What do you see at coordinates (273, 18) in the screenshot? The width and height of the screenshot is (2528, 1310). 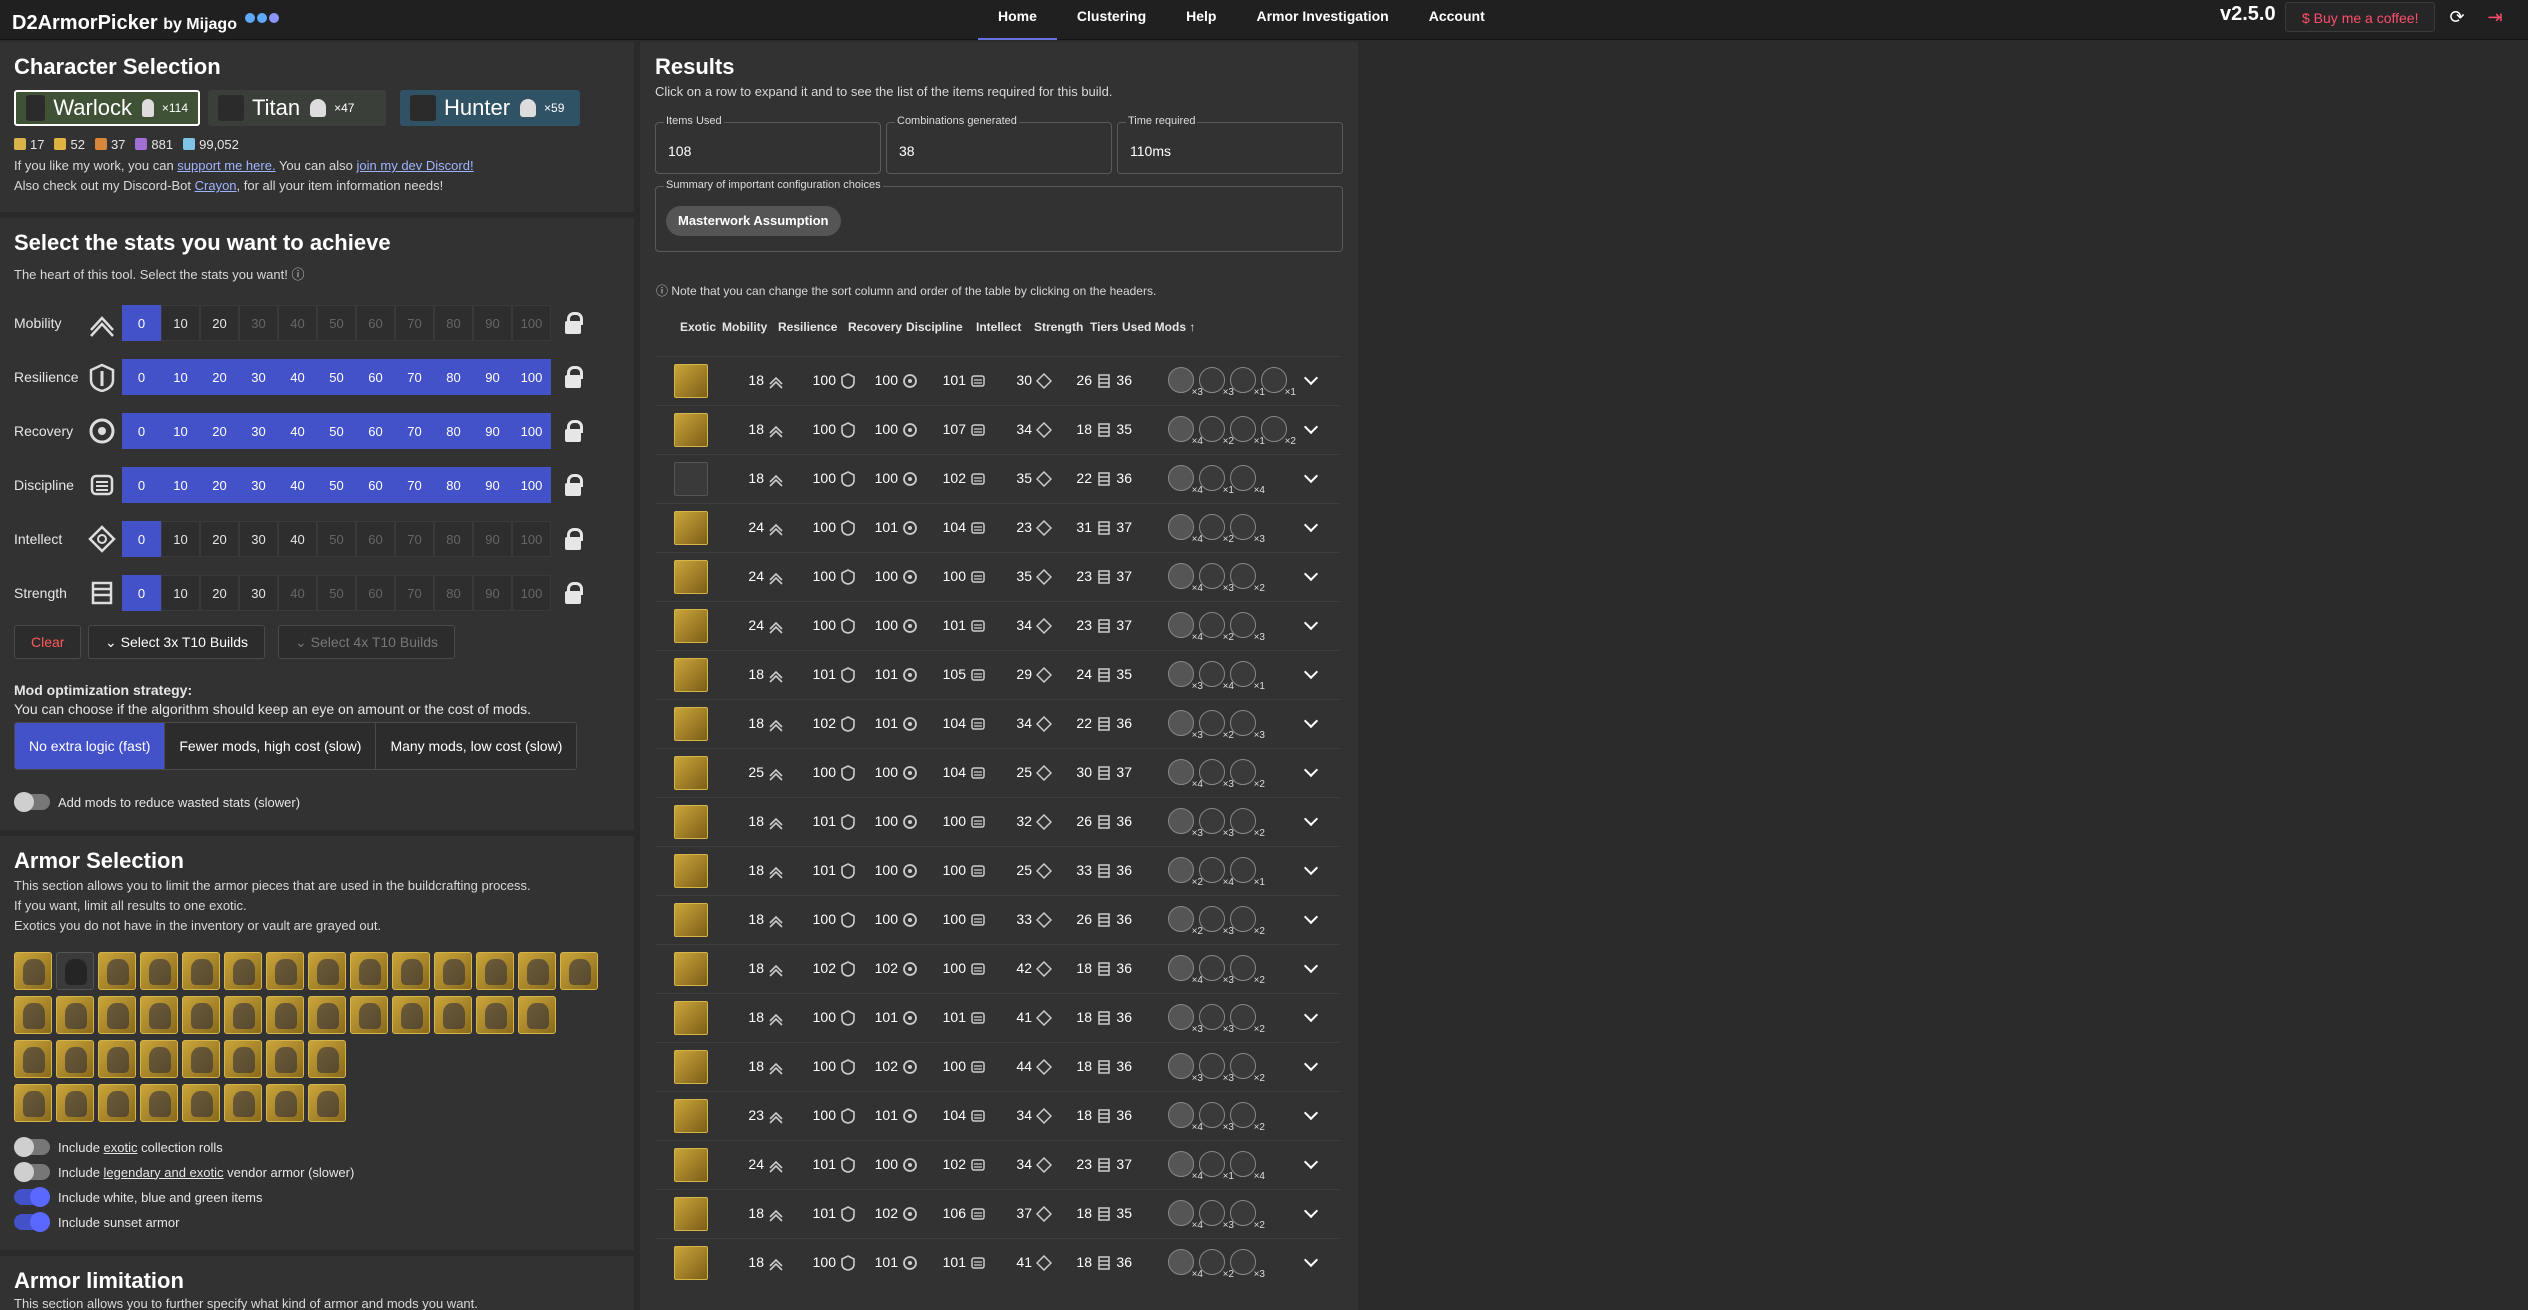 I see `discord-icon` at bounding box center [273, 18].